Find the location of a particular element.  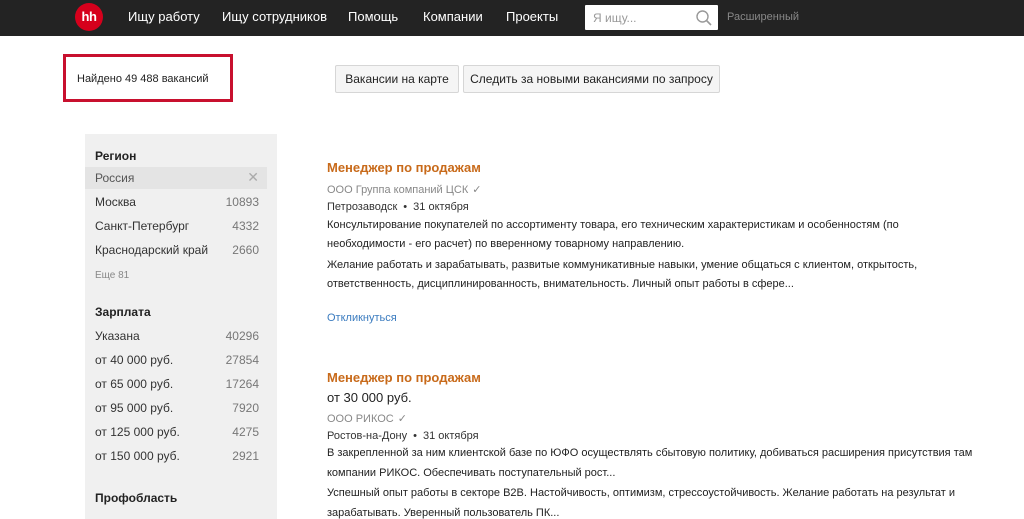

show-more-regions-link: Еще 81 is located at coordinates (112, 275).